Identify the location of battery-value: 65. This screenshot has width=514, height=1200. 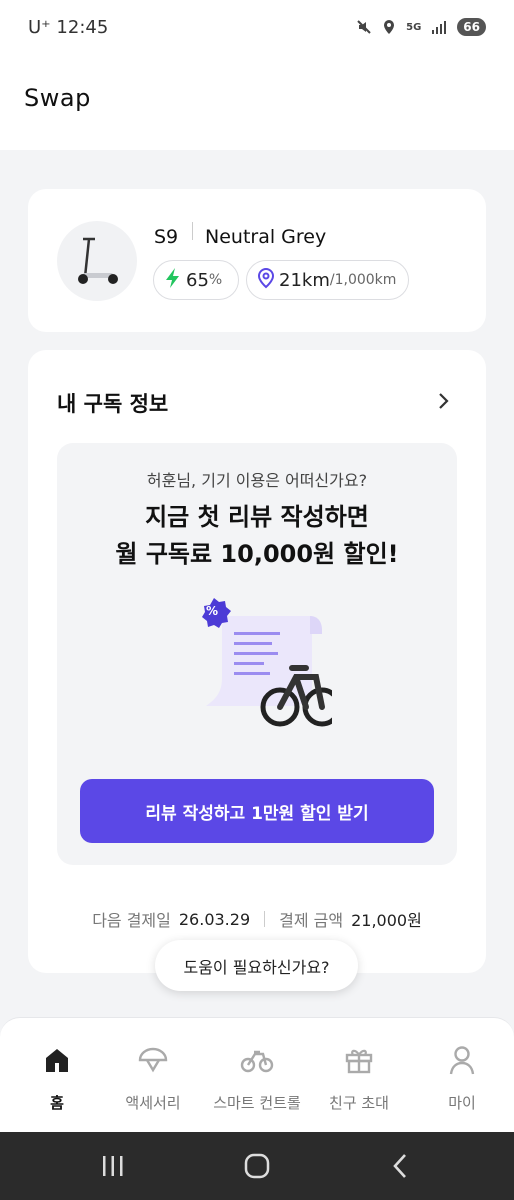
(197, 280).